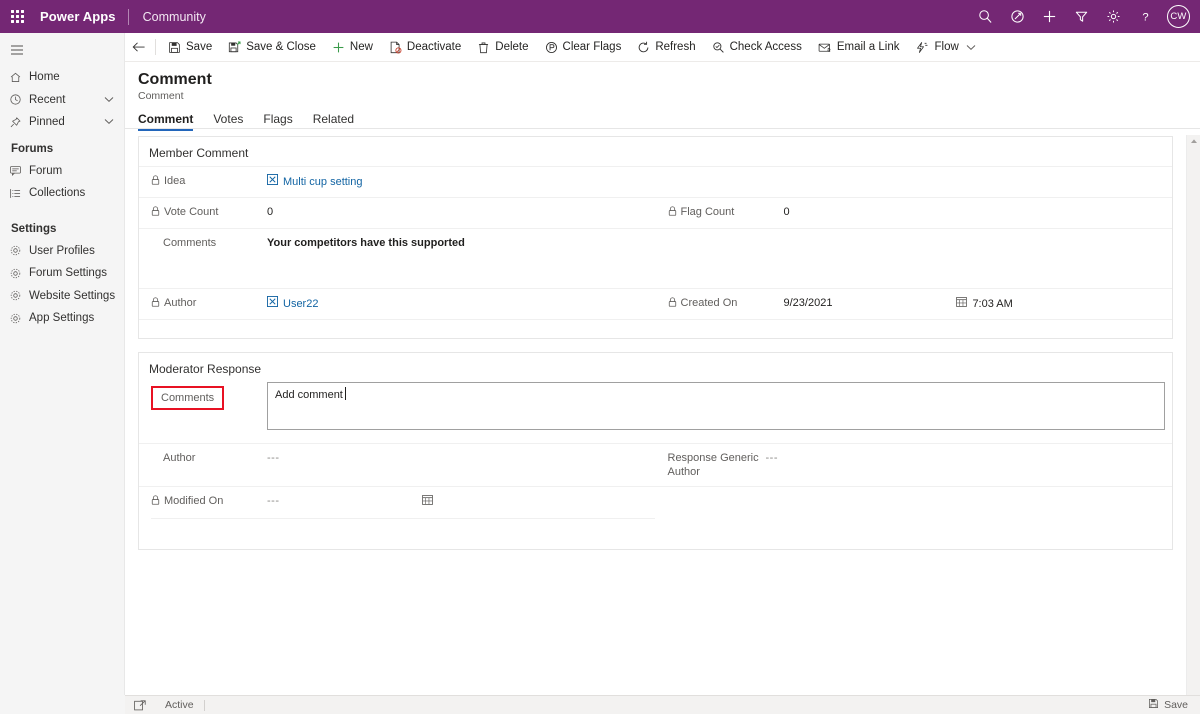 This screenshot has width=1200, height=714. I want to click on statusbar-left-filler, so click(62, 704).